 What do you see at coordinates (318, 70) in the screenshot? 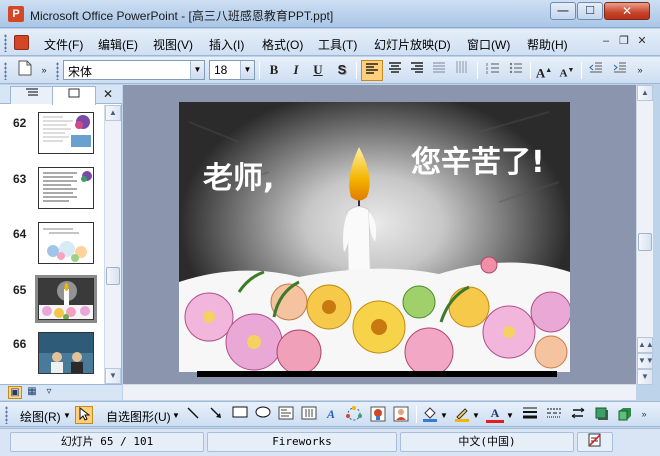
I see `underline-button: U` at bounding box center [318, 70].